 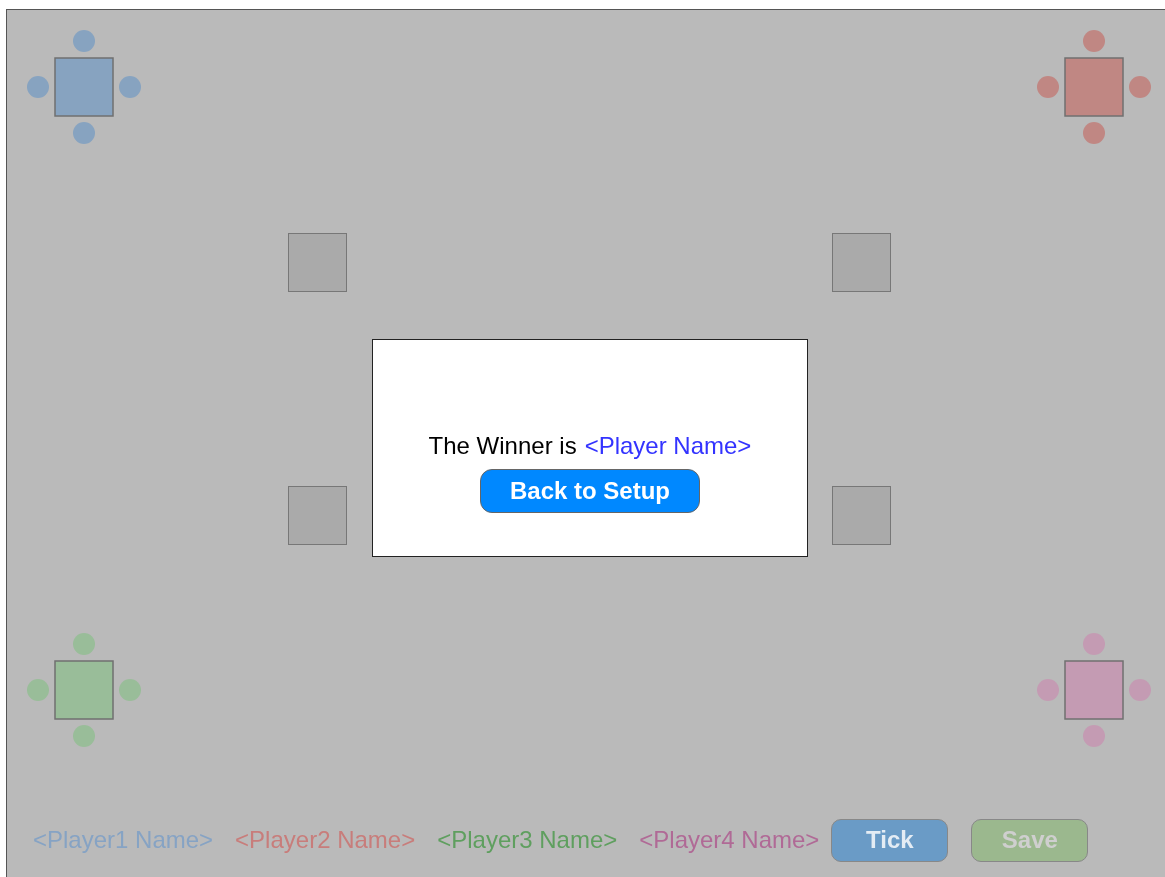 What do you see at coordinates (729, 840) in the screenshot?
I see `player-name: <Player4 Name>` at bounding box center [729, 840].